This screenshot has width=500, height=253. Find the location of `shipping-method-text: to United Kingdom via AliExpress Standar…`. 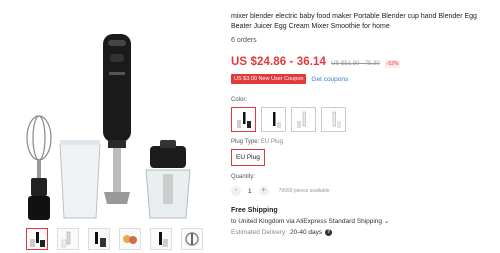

shipping-method-text: to United Kingdom via AliExpress Standar… is located at coordinates (307, 221).